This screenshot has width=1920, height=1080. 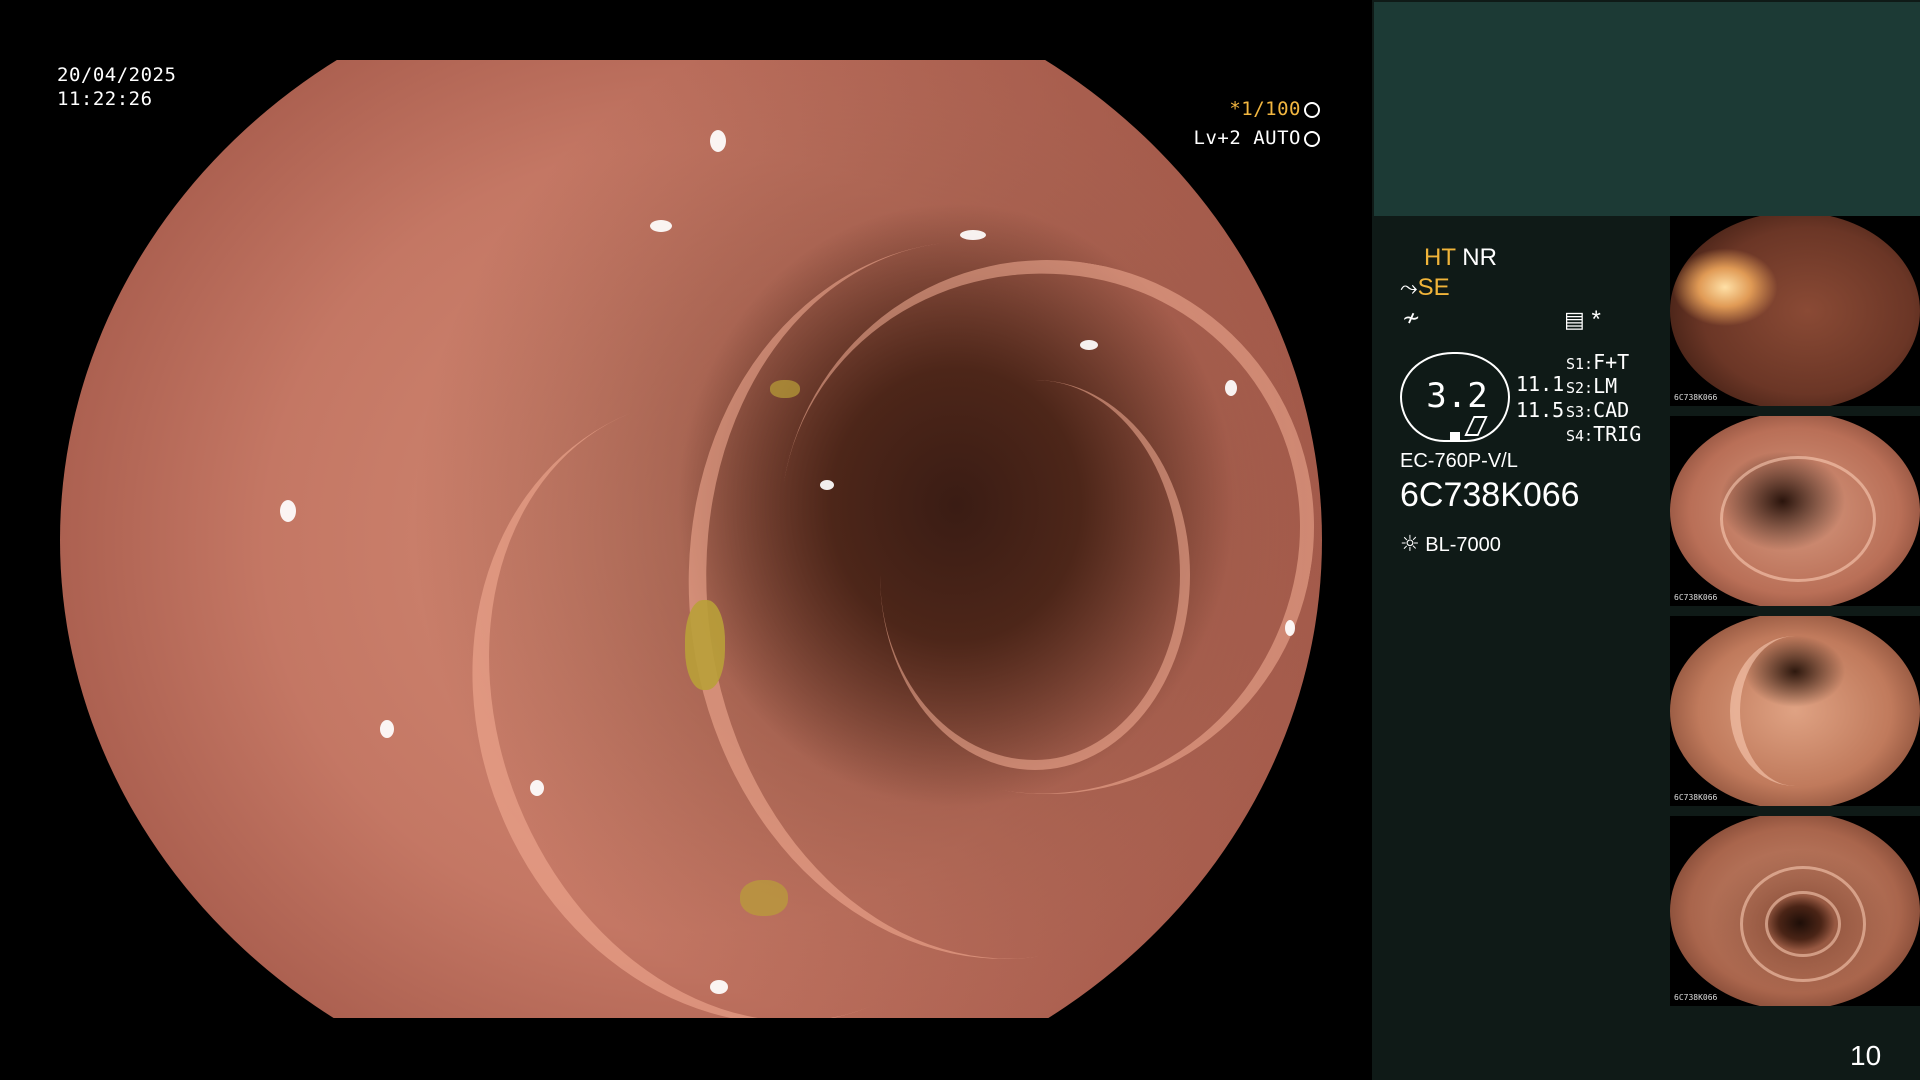 I want to click on gauge-marker, so click(x=1455, y=436).